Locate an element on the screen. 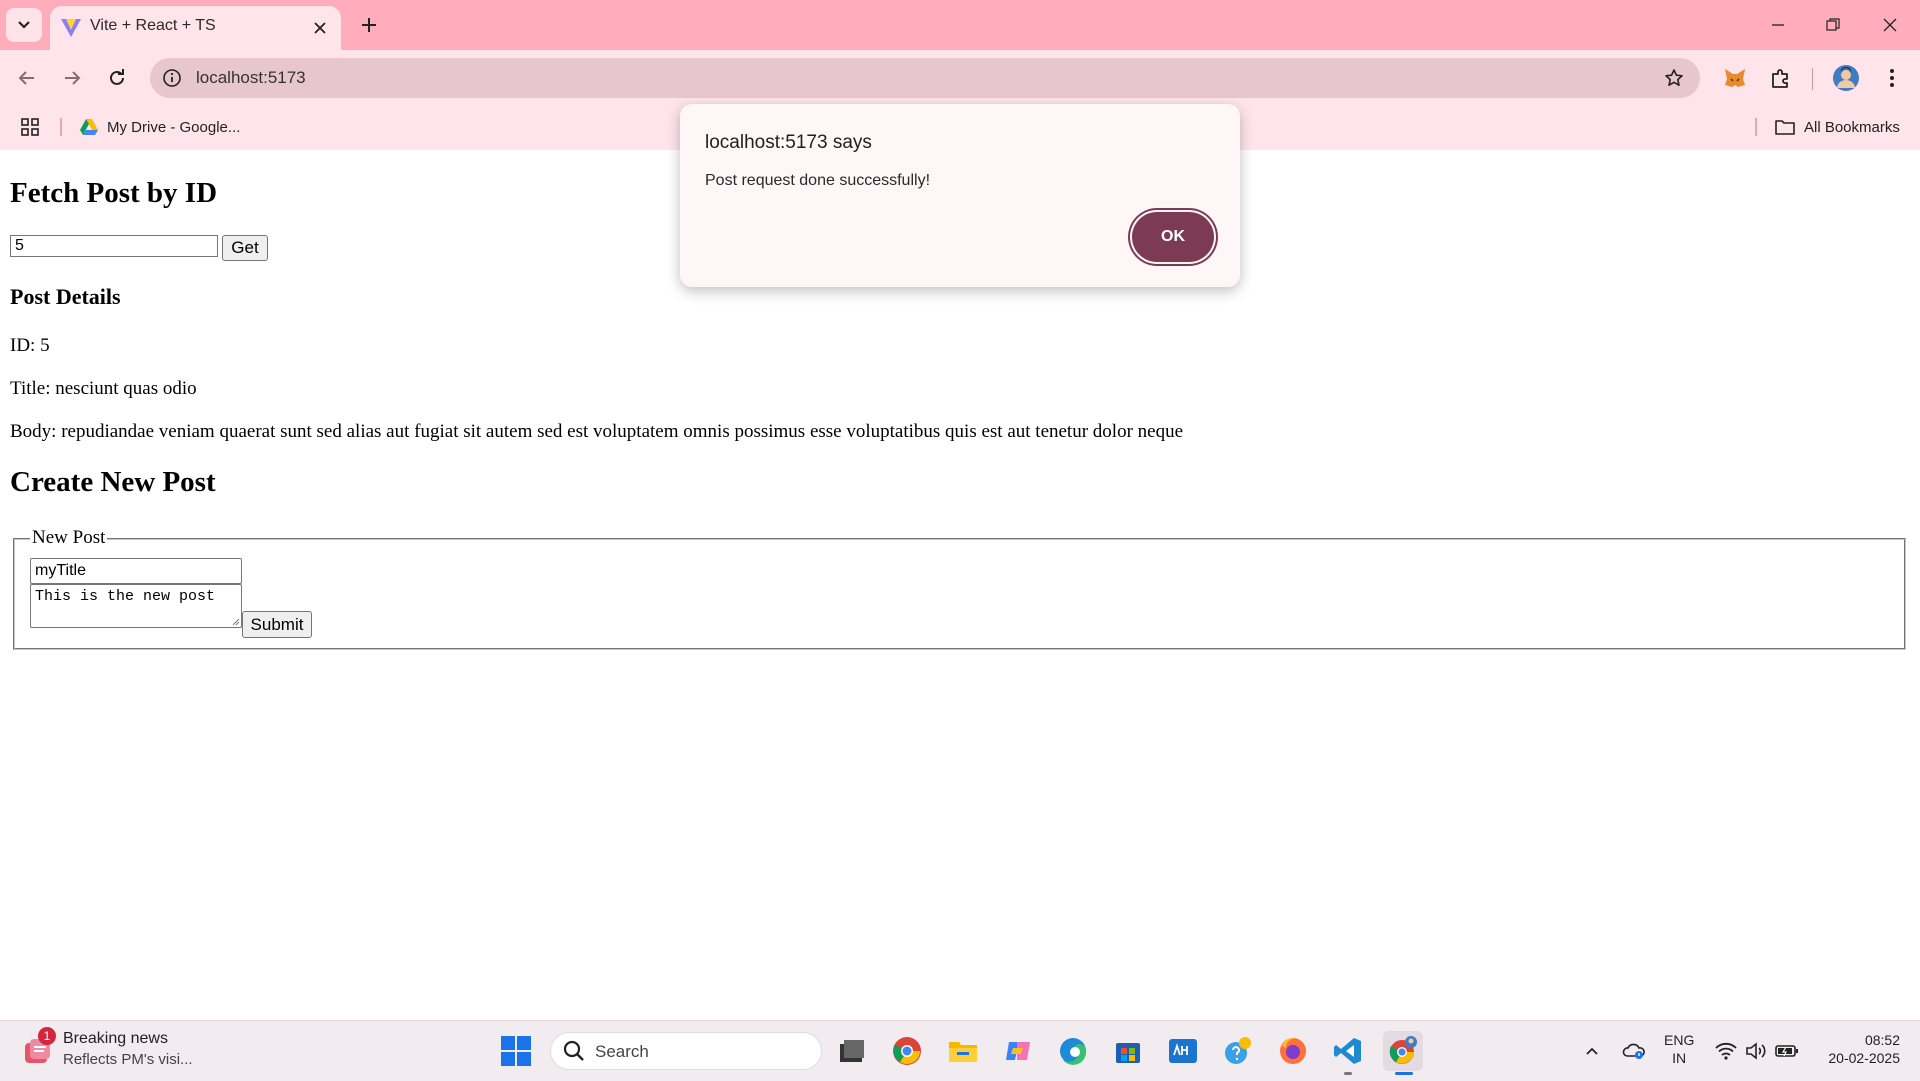 Image resolution: width=1920 pixels, height=1081 pixels. profile-avatar-button is located at coordinates (1846, 78).